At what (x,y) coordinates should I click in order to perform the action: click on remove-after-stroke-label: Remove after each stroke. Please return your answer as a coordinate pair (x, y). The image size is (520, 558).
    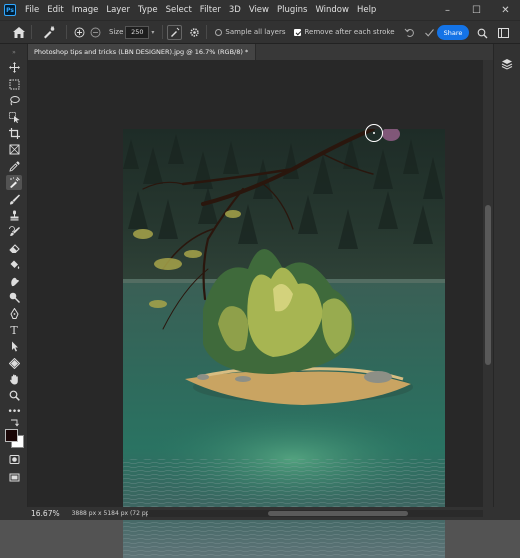
    Looking at the image, I should click on (349, 32).